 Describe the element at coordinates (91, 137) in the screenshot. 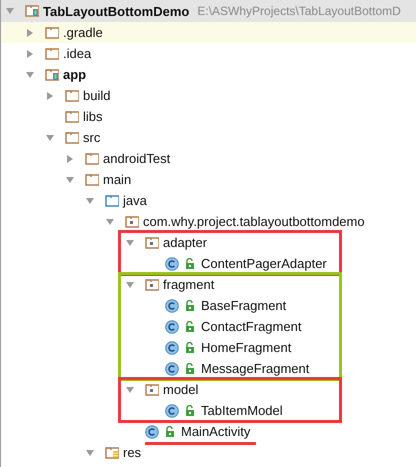

I see `folder-name: src` at that location.